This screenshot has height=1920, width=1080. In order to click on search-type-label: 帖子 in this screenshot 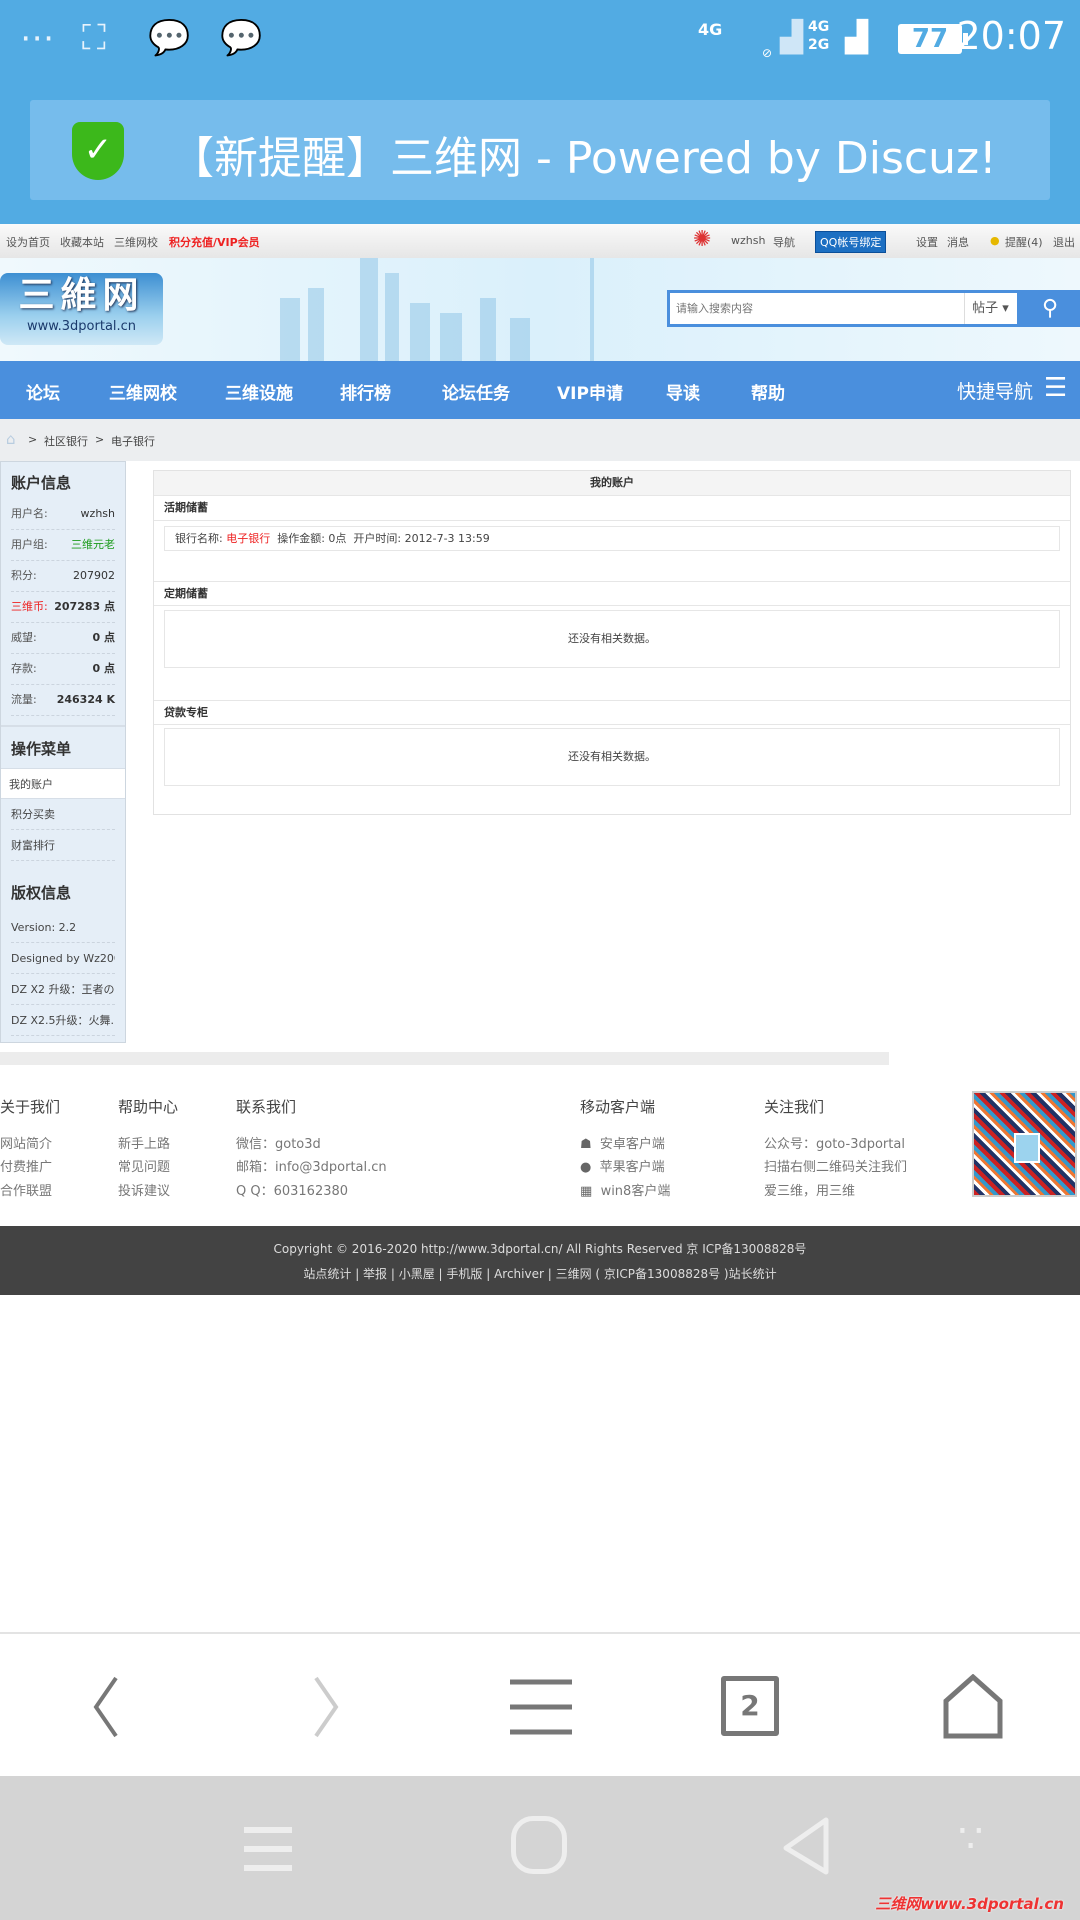, I will do `click(985, 308)`.